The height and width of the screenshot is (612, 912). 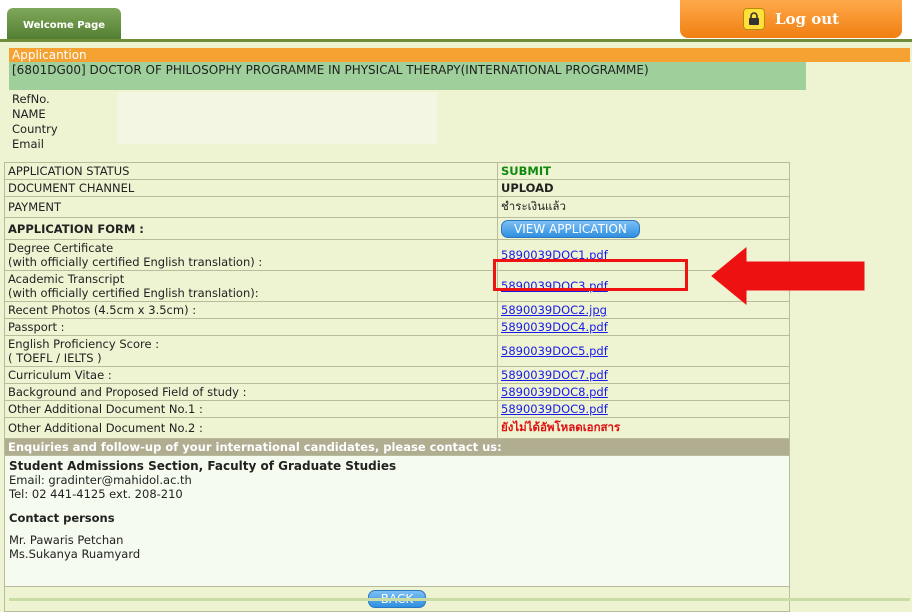 I want to click on redacted-applicant-details, so click(x=277, y=118).